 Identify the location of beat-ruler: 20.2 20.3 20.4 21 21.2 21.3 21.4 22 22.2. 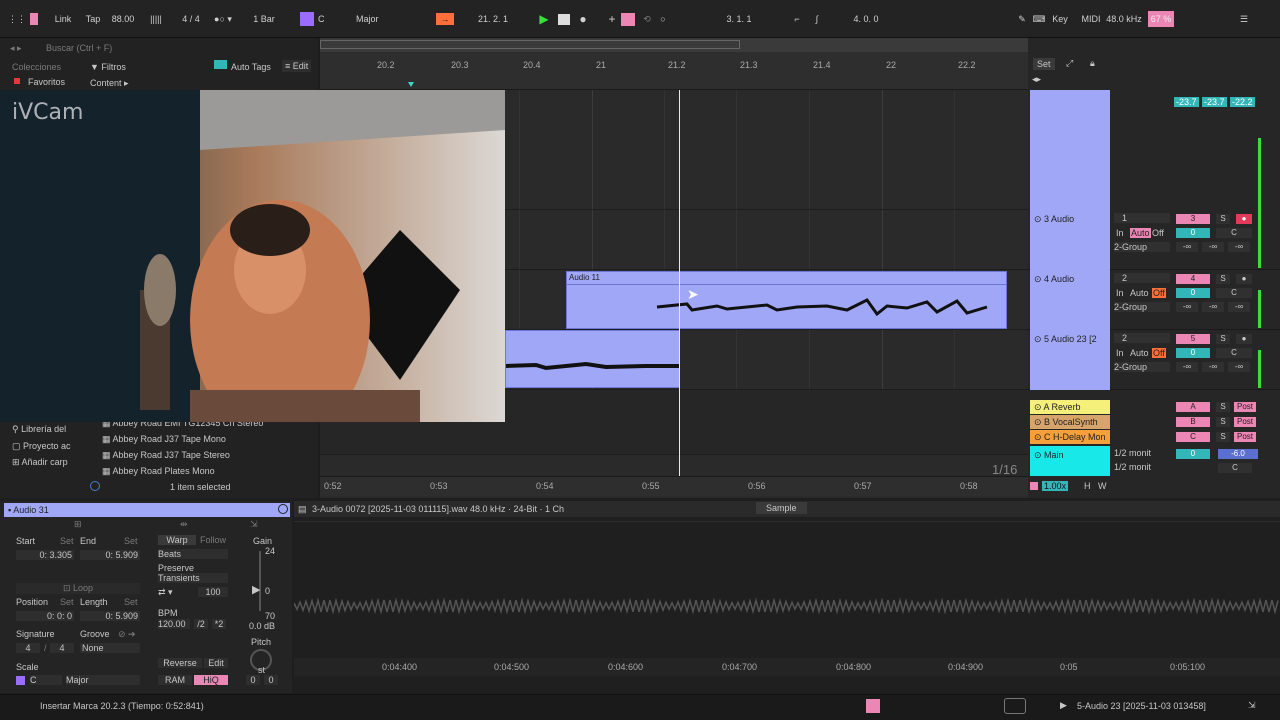
(674, 71).